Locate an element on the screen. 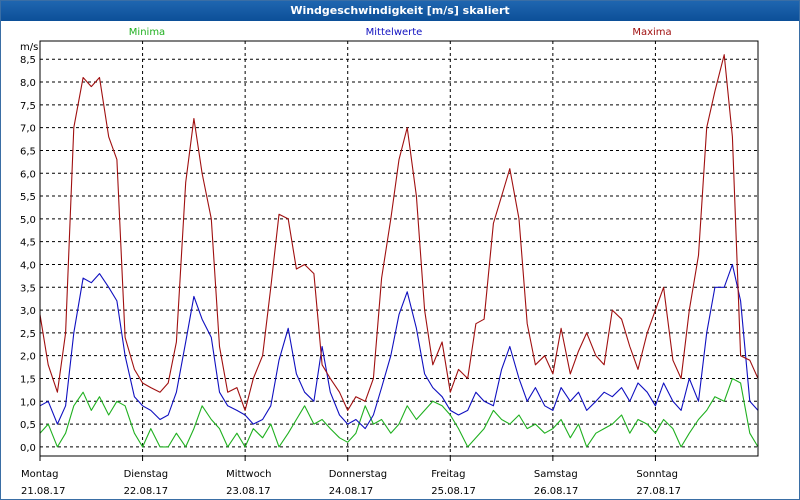  legend: Minima Mittelwerte Maxima is located at coordinates (400, 32).